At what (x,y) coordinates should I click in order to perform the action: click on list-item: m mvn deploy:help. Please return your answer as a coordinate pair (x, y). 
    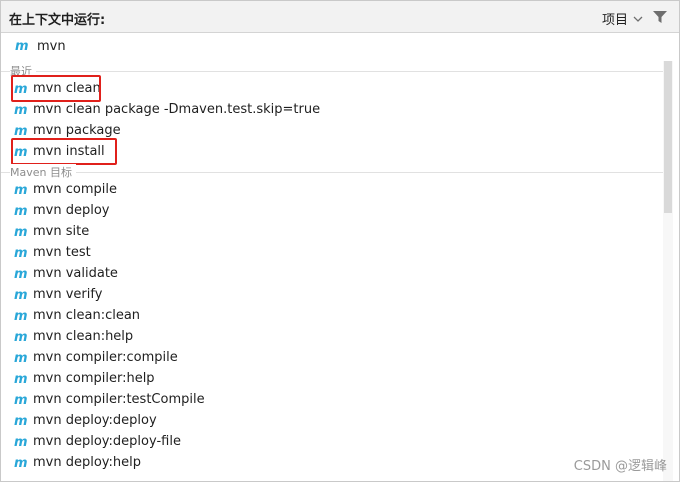
    Looking at the image, I should click on (333, 462).